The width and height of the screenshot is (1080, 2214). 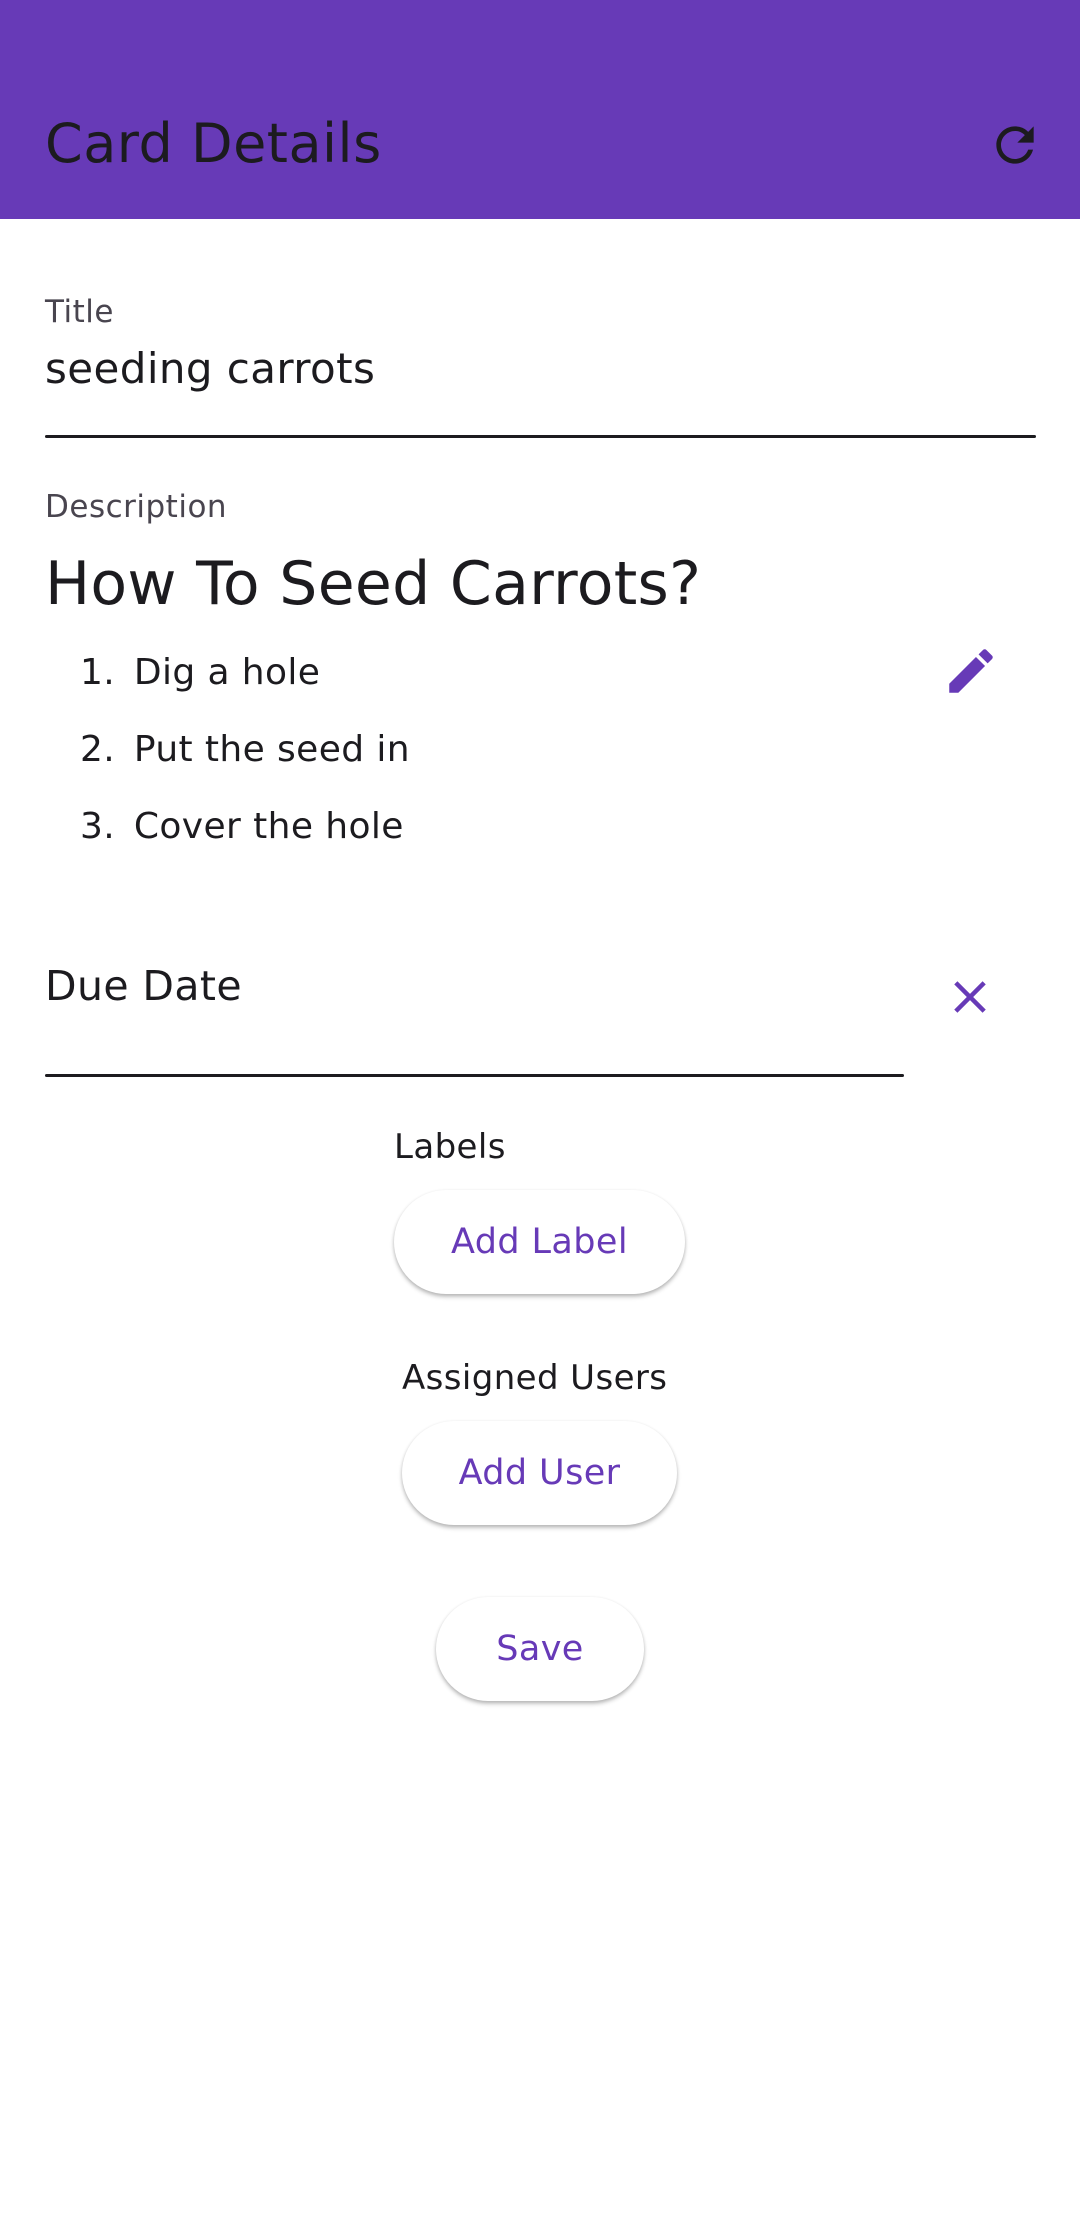 I want to click on assigned-users-label: Assigned Users, so click(x=535, y=1378).